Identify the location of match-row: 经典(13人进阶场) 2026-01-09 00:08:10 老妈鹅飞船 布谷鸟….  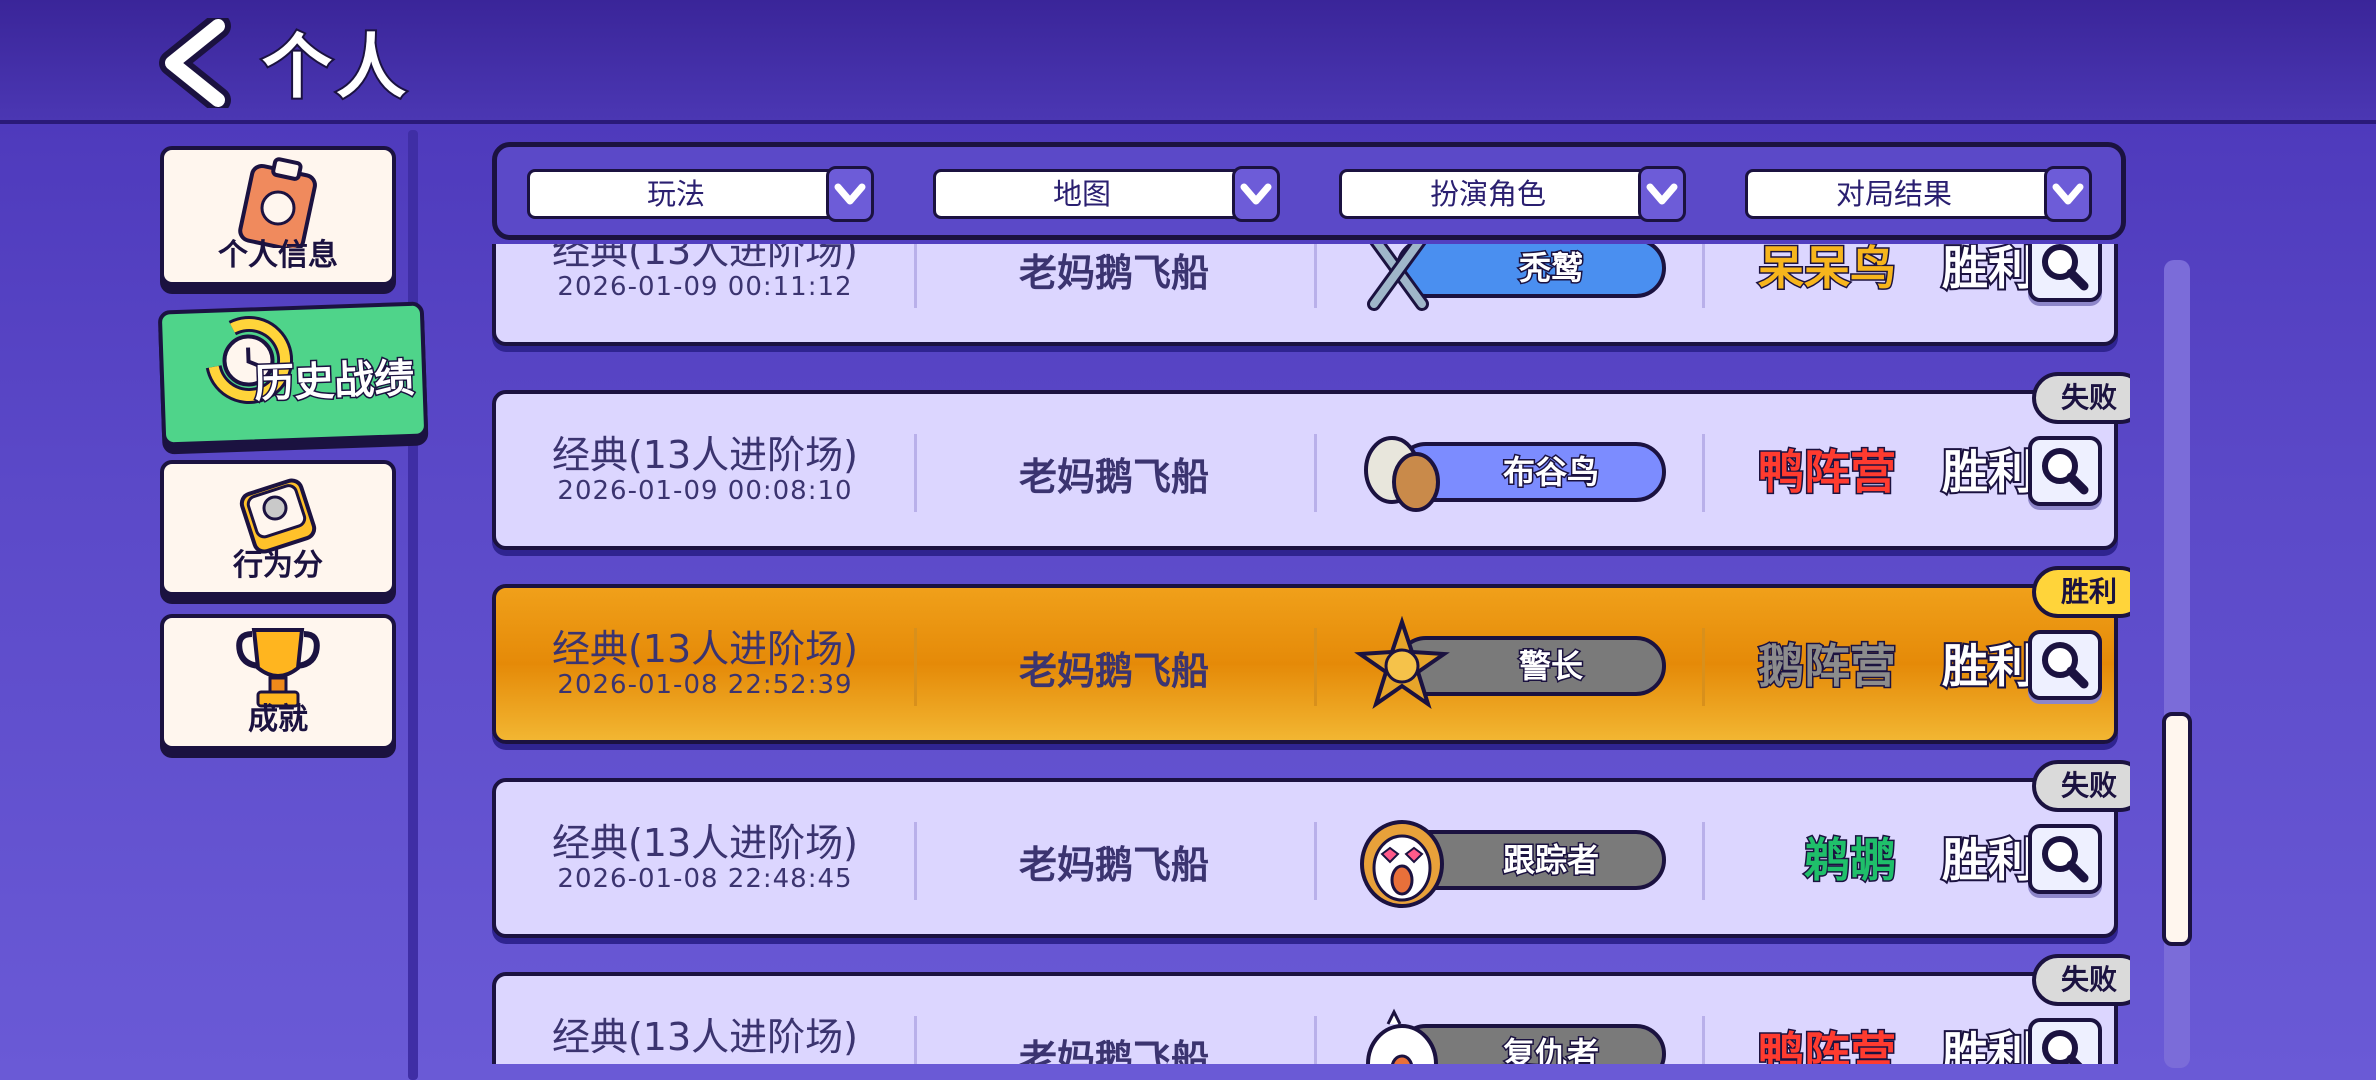
(1305, 470).